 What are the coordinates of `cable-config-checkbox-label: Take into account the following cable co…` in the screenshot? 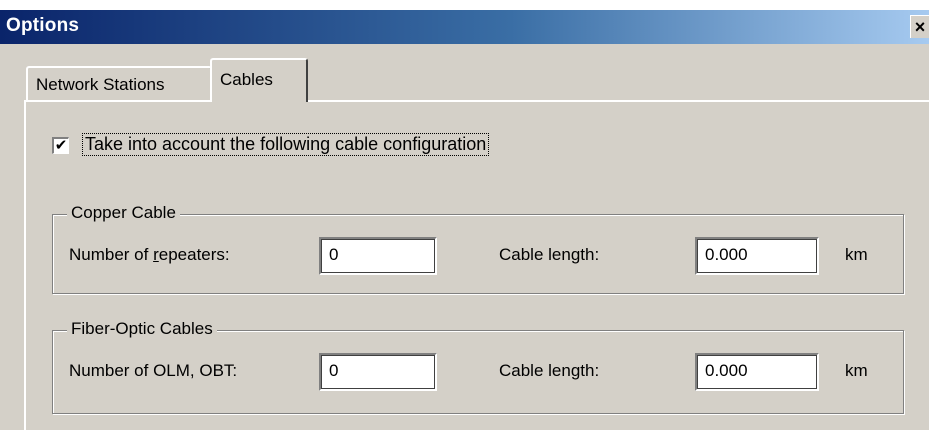 It's located at (286, 144).